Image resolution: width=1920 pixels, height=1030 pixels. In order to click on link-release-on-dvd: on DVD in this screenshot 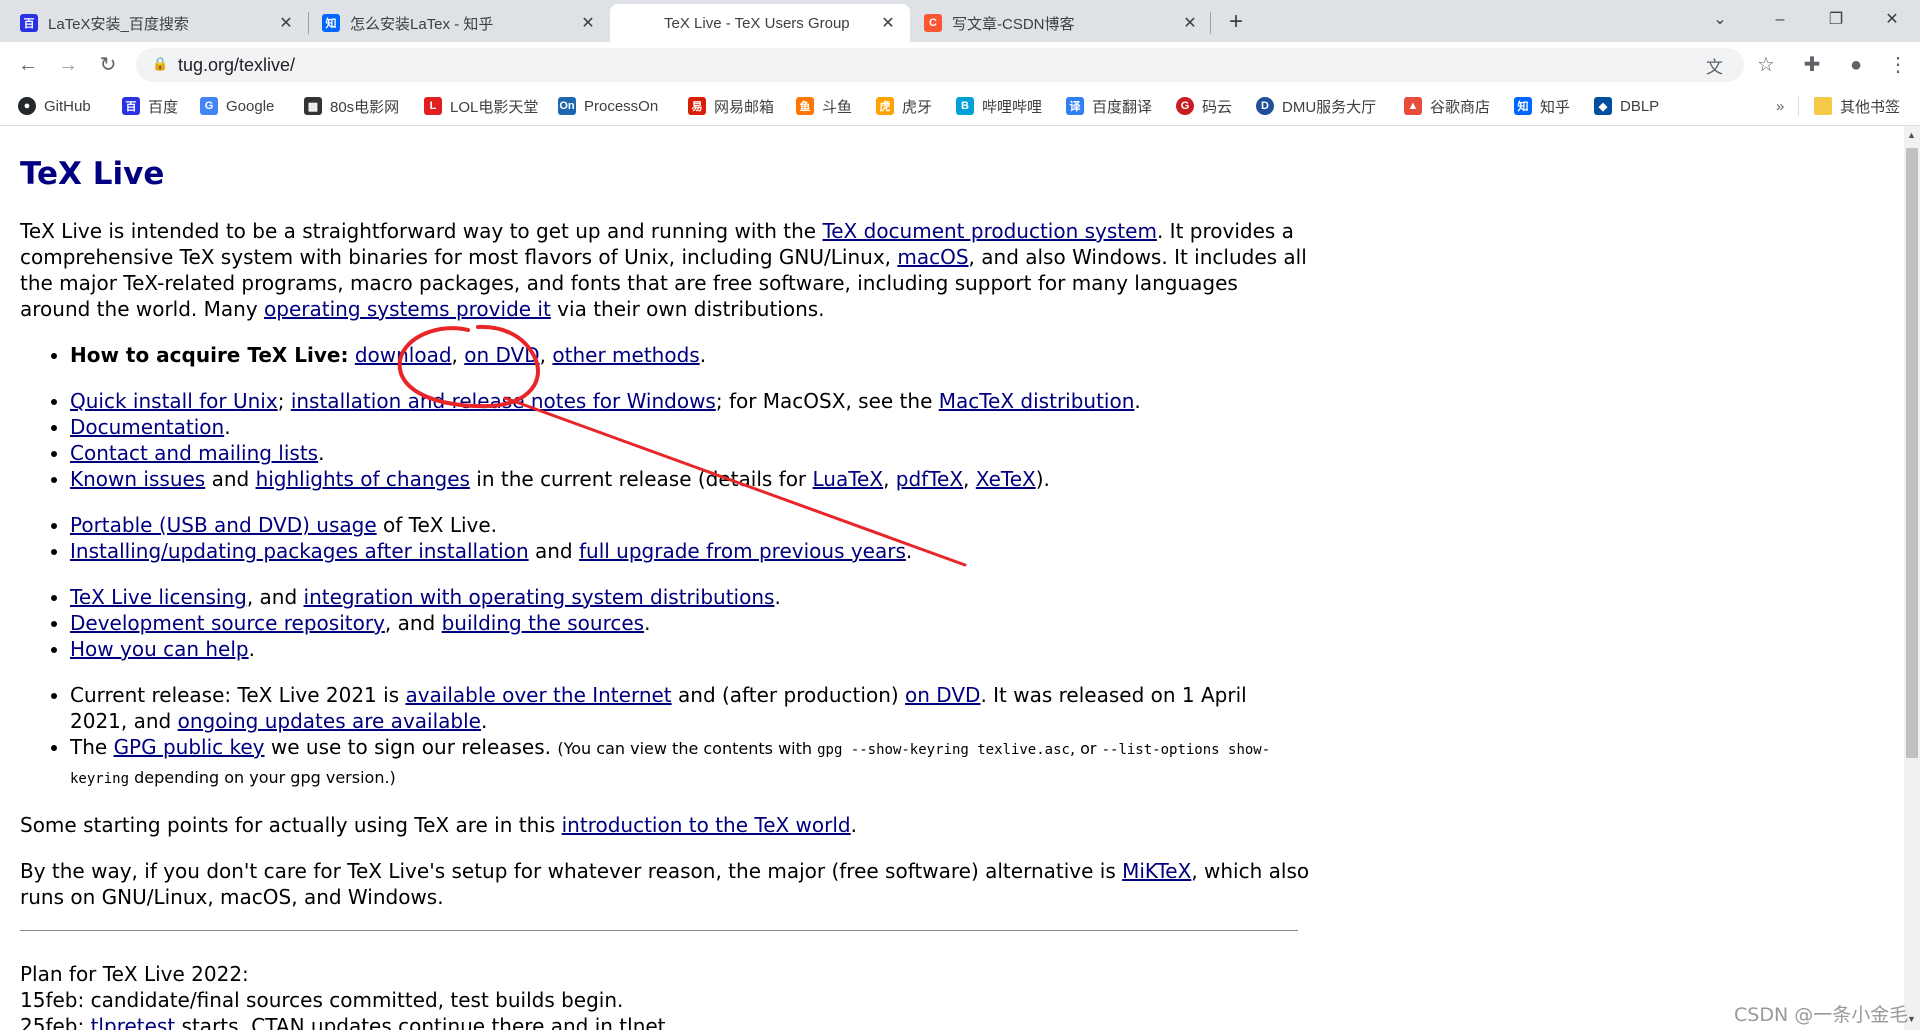, I will do `click(942, 695)`.